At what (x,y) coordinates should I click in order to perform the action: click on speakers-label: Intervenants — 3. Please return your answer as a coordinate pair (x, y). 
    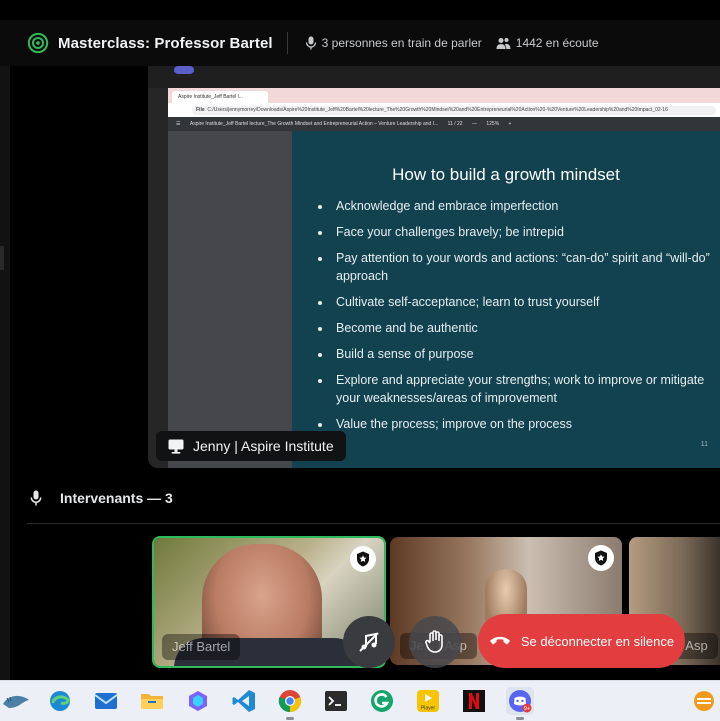
    Looking at the image, I should click on (116, 498).